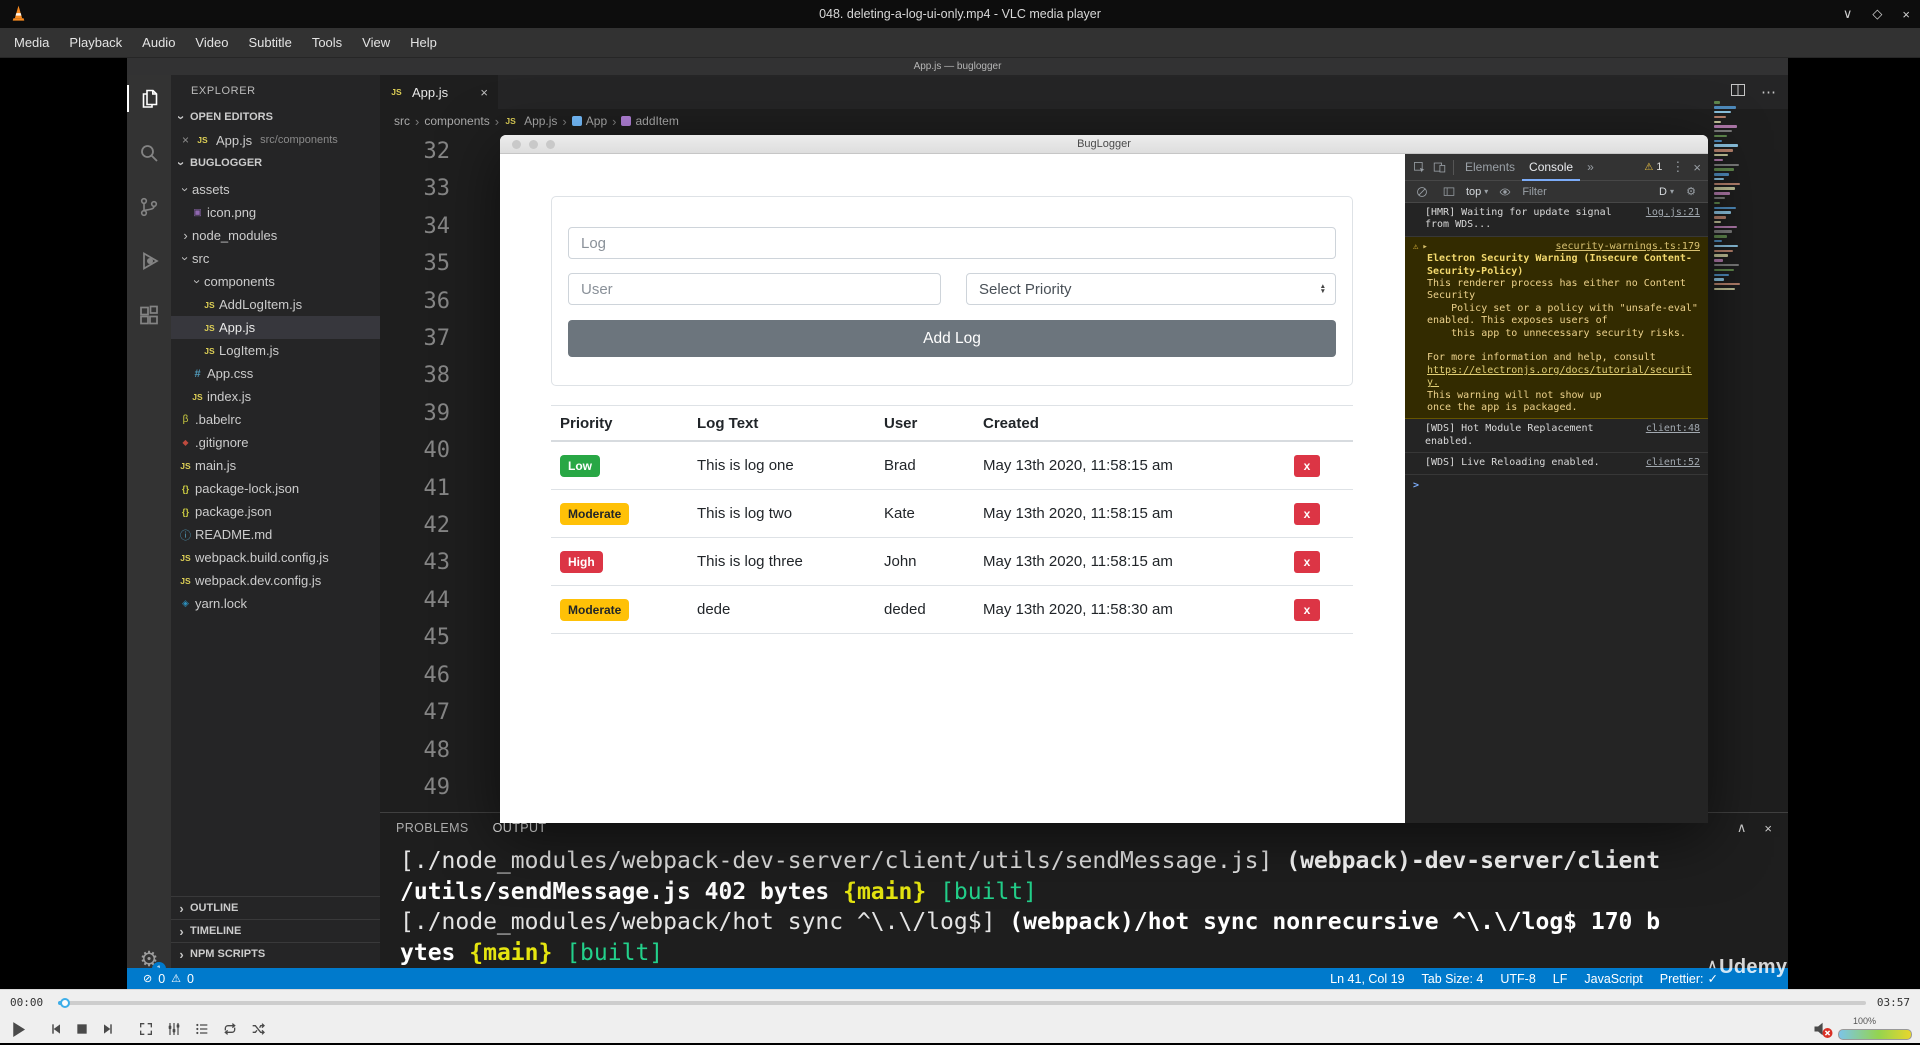  I want to click on tree-item-logitem-js: JS LogItem.js, so click(275, 350).